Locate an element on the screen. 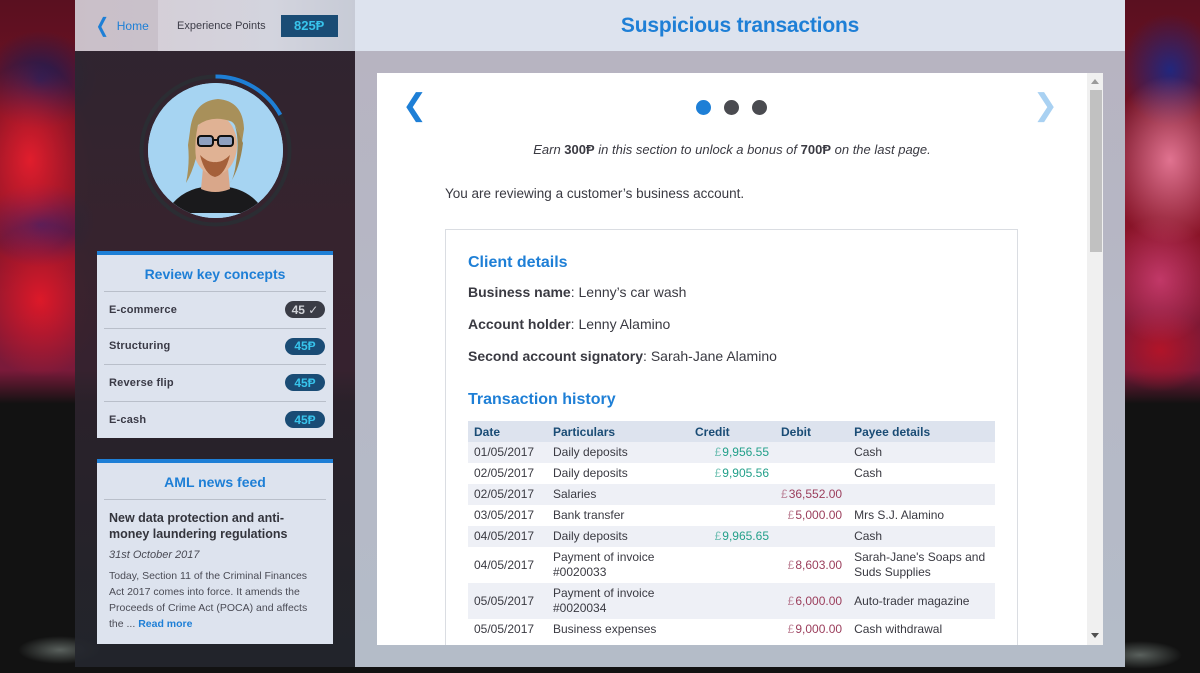 This screenshot has height=673, width=1200. column-header-date: Date is located at coordinates (507, 431).